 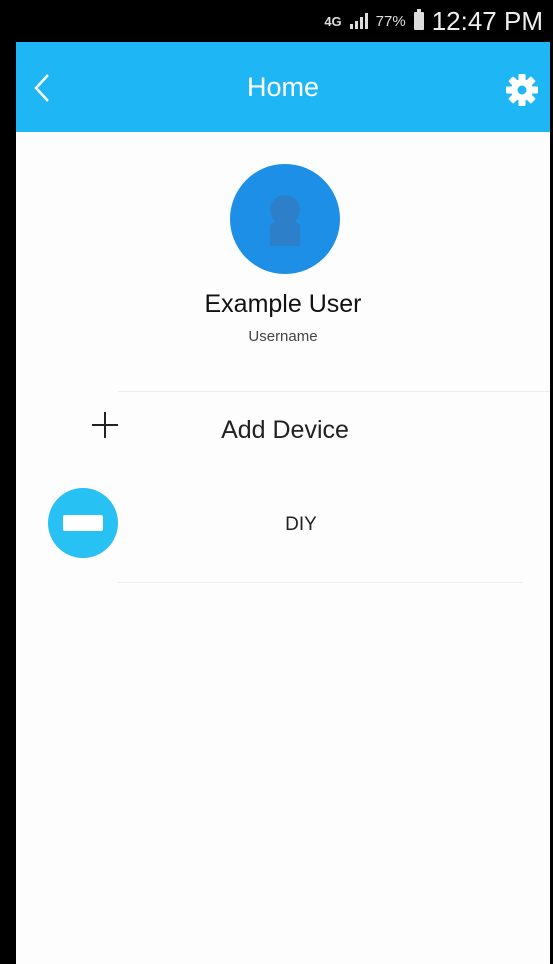 I want to click on battery-percent: 77%, so click(x=390, y=21).